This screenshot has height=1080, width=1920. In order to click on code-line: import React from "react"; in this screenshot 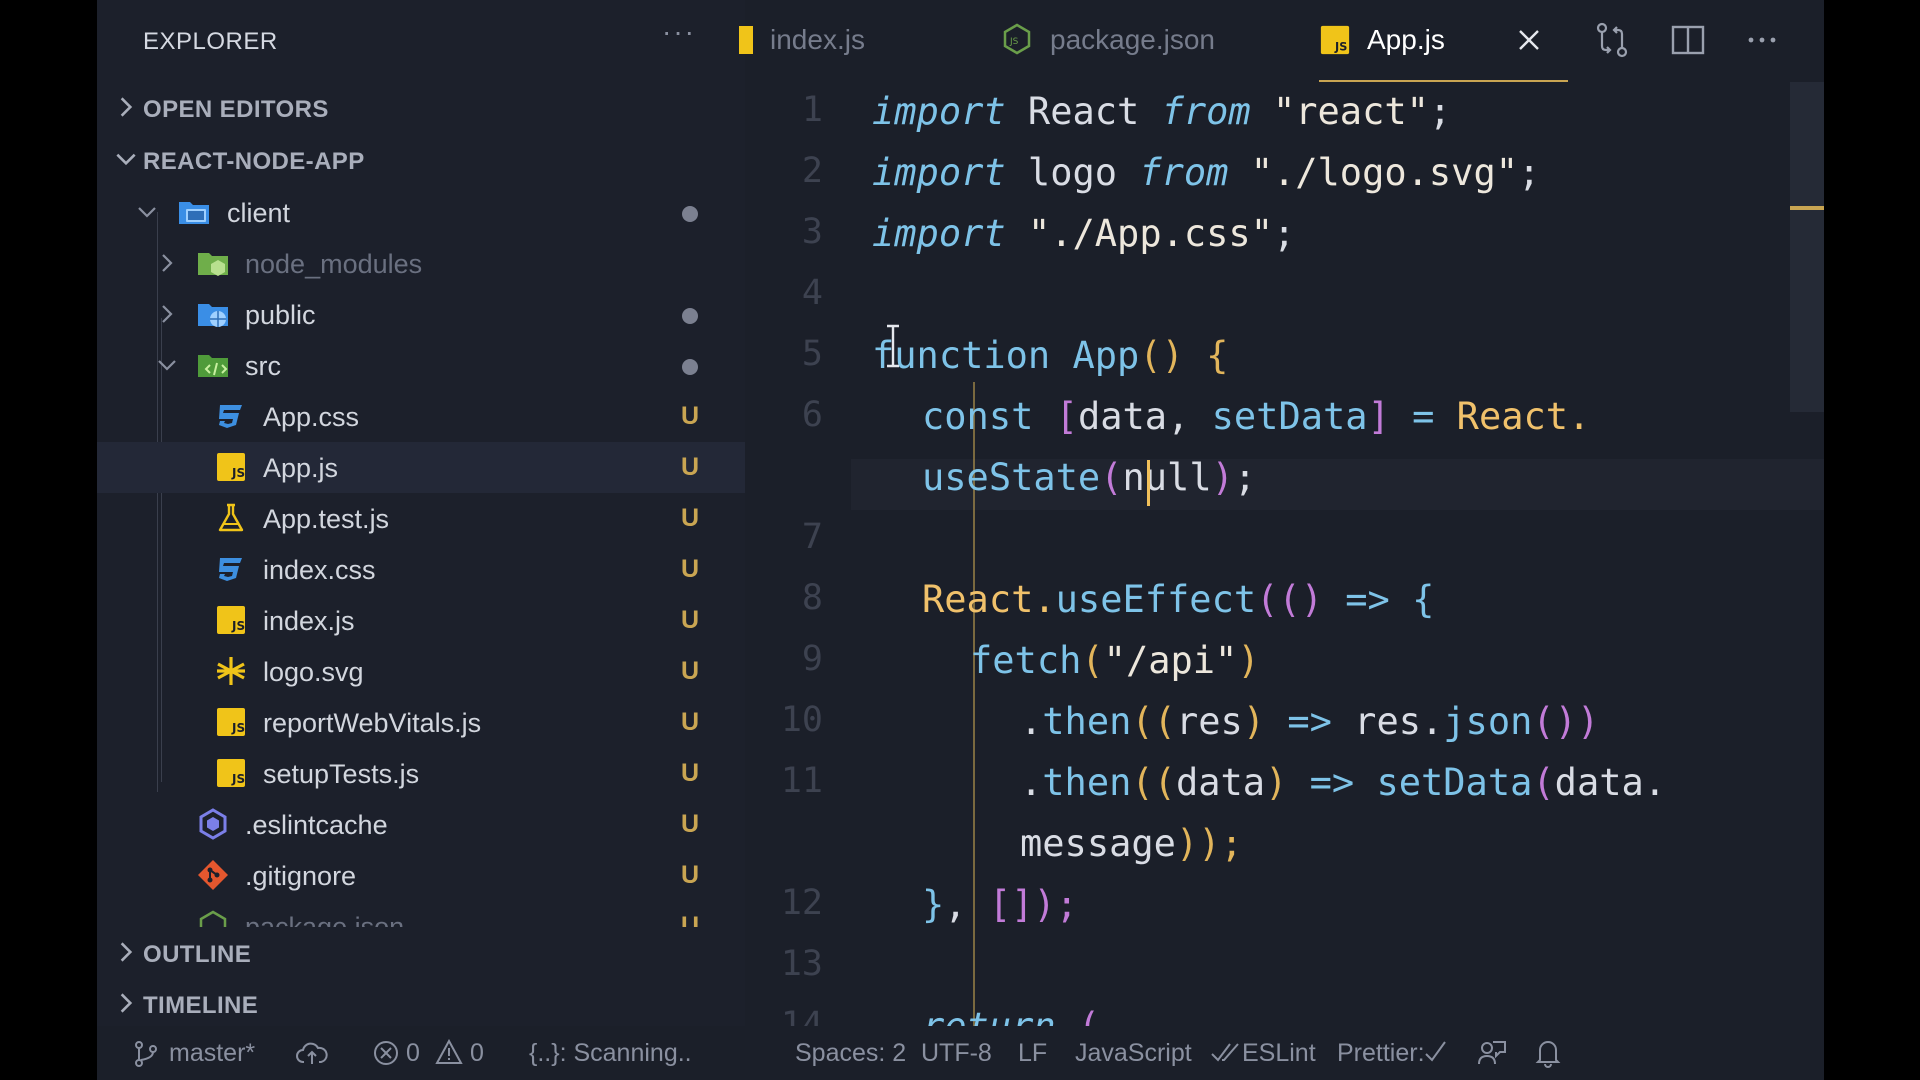, I will do `click(1161, 111)`.